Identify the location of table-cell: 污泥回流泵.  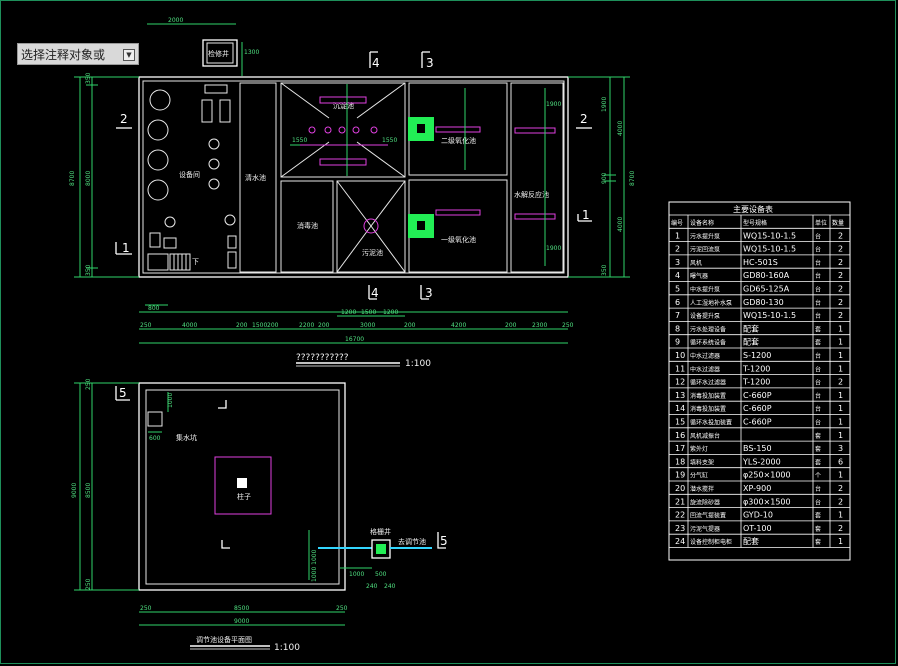
(705, 250).